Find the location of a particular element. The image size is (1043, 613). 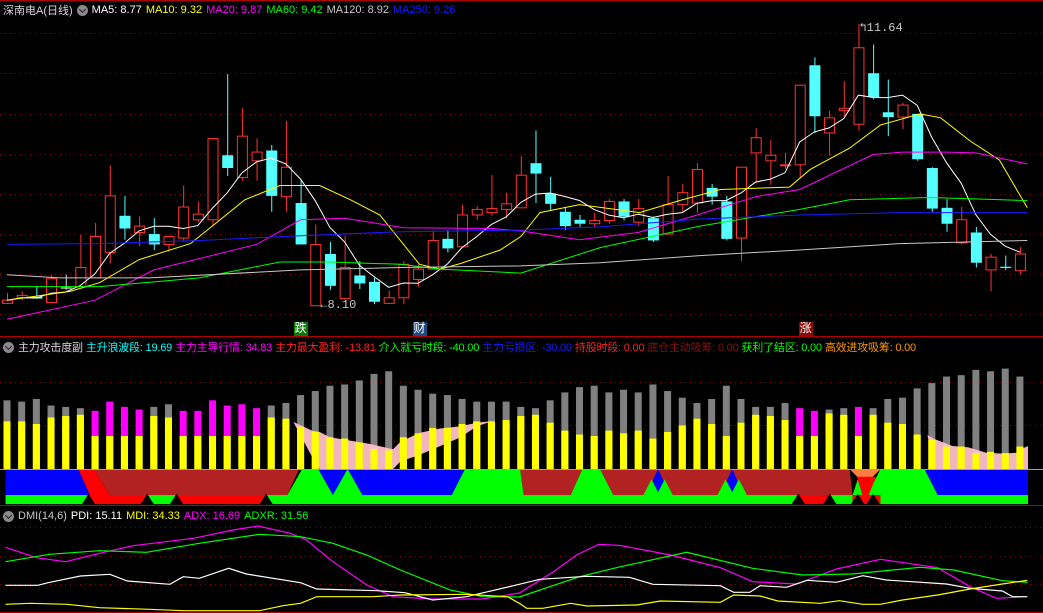

legend-adxr: ADXR: 31.56 is located at coordinates (276, 516).